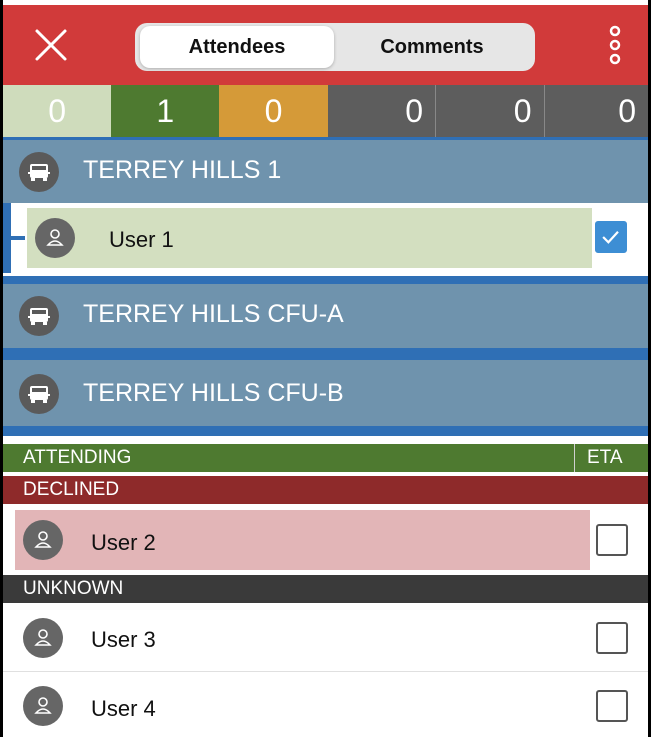  What do you see at coordinates (325, 431) in the screenshot?
I see `group-divider` at bounding box center [325, 431].